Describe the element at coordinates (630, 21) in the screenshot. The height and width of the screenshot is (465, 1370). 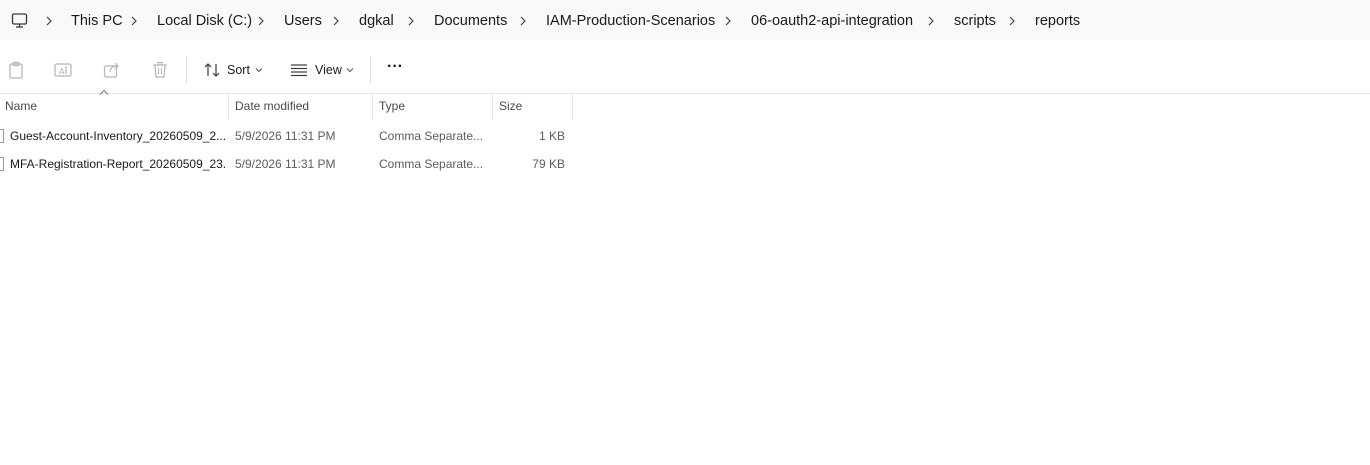
I see `breadcrumb-iam-production-scenarios: IAM-Production-Scenarios` at that location.